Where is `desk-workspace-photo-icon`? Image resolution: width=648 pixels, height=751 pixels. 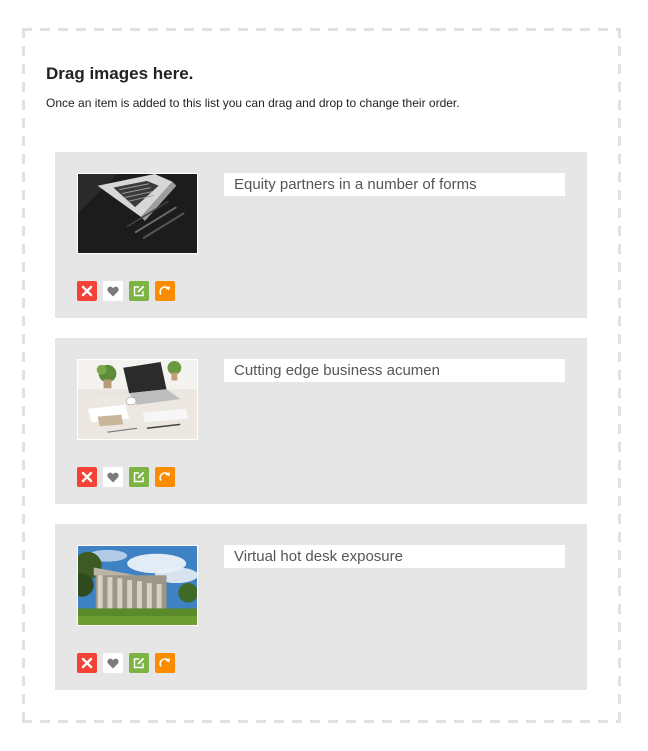 desk-workspace-photo-icon is located at coordinates (137, 399).